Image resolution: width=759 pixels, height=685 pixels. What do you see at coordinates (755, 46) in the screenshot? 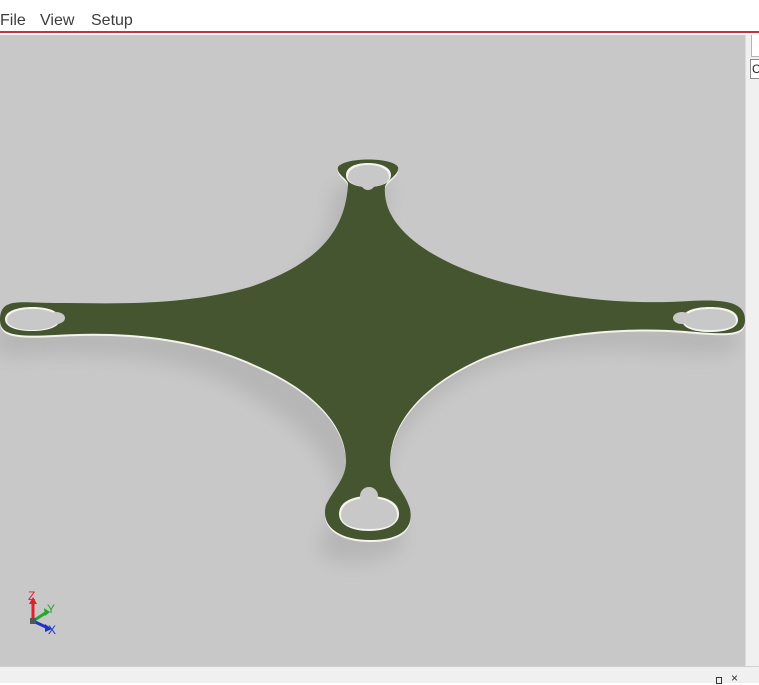
I see `panel-tab-stub` at bounding box center [755, 46].